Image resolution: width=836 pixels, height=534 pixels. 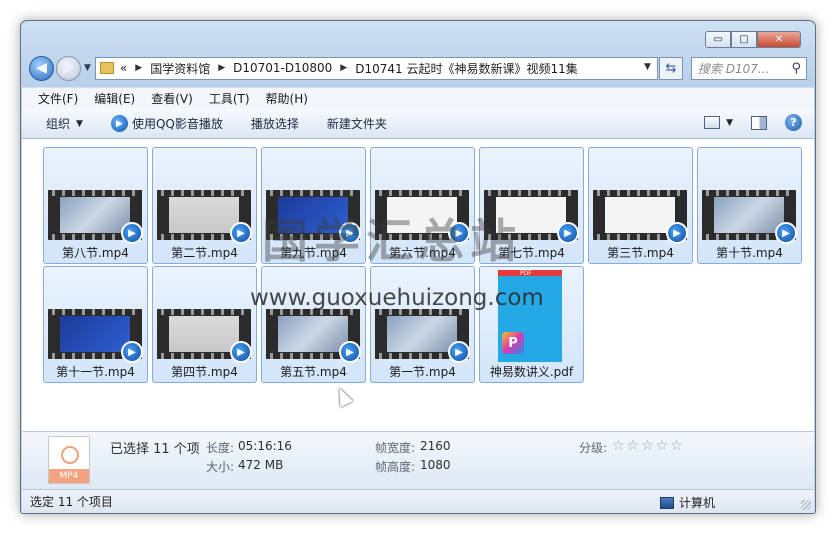 What do you see at coordinates (123, 68) in the screenshot?
I see `history-chevron-icon: «` at bounding box center [123, 68].